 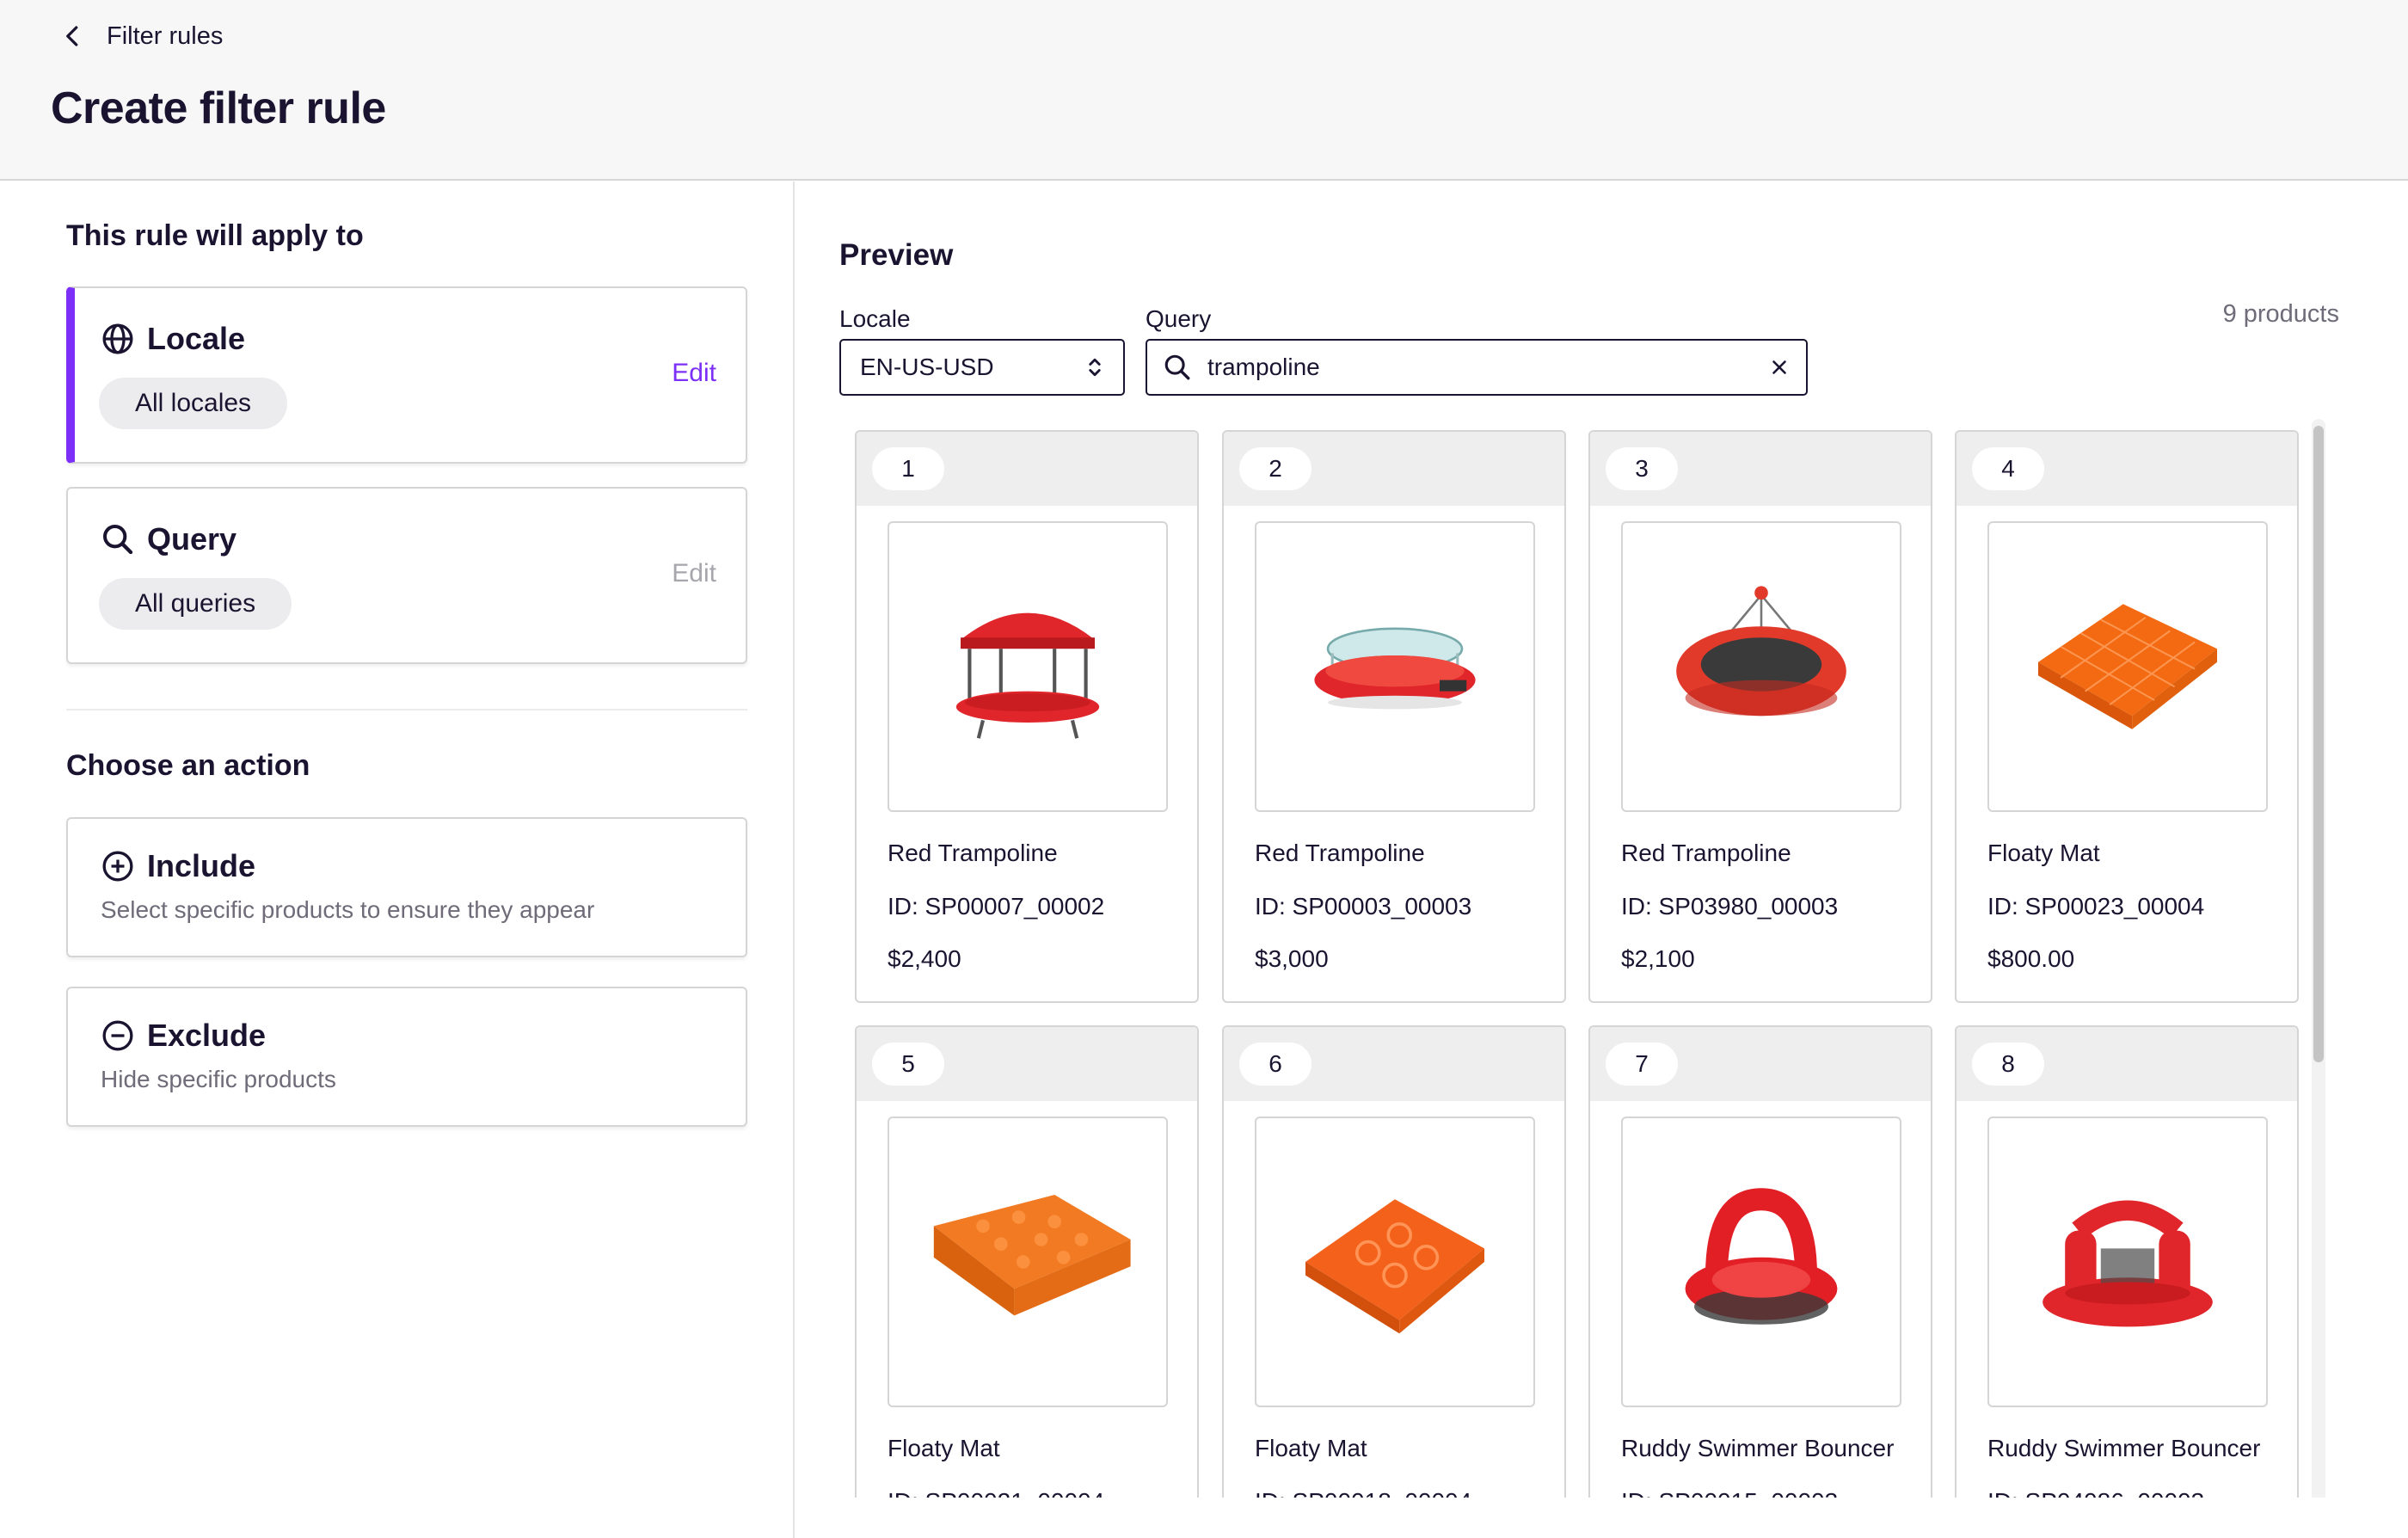 What do you see at coordinates (192, 539) in the screenshot?
I see `query-card-title: Query` at bounding box center [192, 539].